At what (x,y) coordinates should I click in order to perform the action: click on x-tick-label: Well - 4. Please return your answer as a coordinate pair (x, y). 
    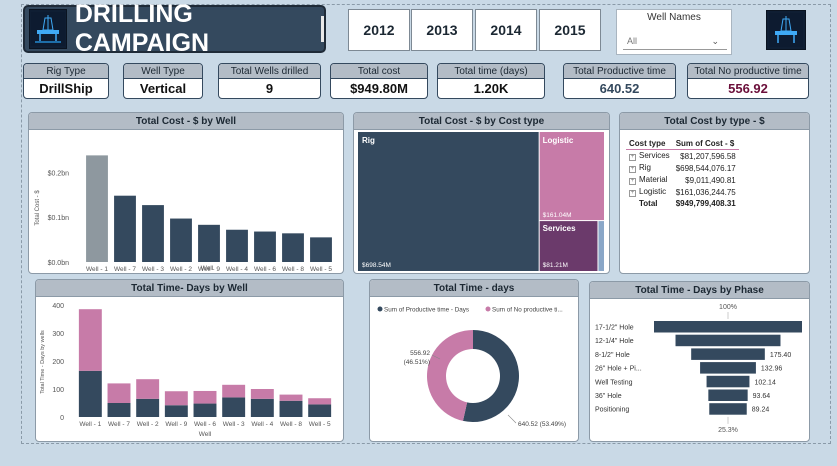
    Looking at the image, I should click on (237, 269).